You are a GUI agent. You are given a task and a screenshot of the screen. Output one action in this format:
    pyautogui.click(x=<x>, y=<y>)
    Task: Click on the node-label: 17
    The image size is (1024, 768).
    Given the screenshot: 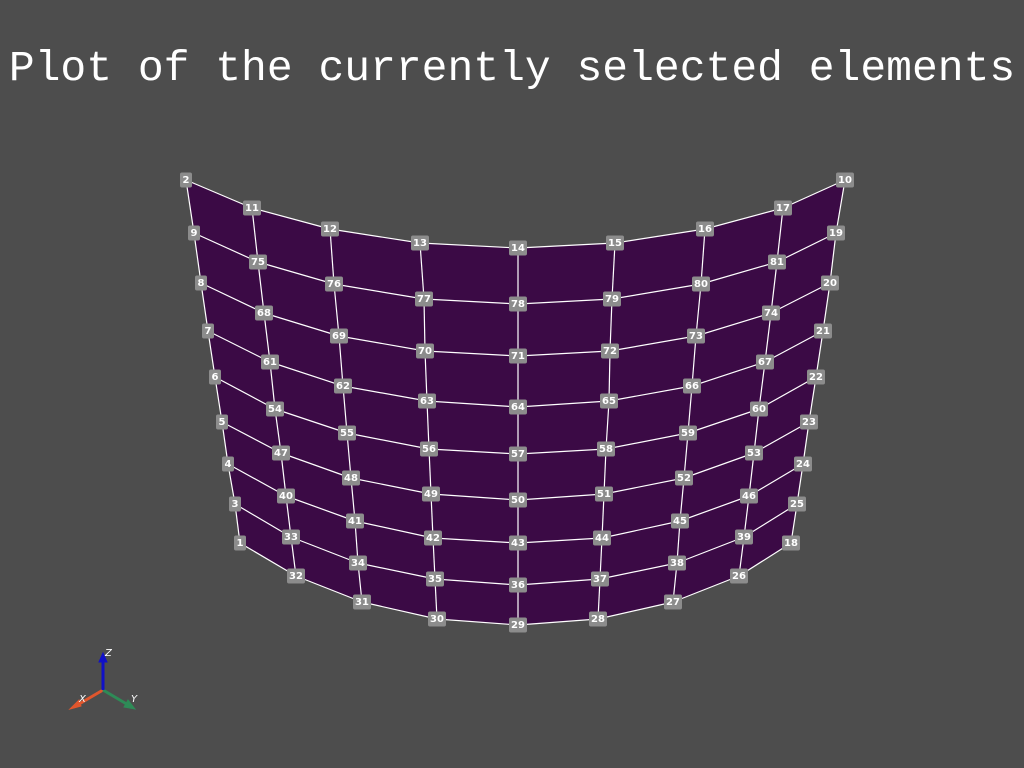 What is the action you would take?
    pyautogui.click(x=783, y=208)
    